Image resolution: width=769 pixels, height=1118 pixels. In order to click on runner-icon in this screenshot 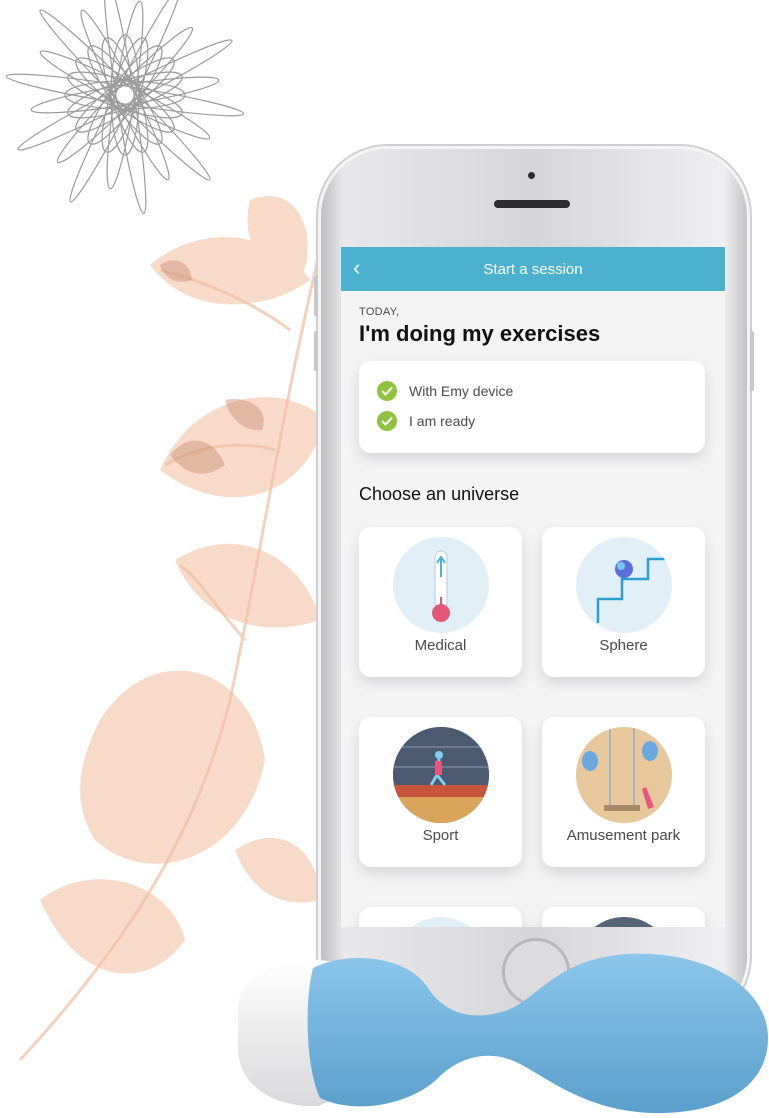, I will do `click(441, 775)`.